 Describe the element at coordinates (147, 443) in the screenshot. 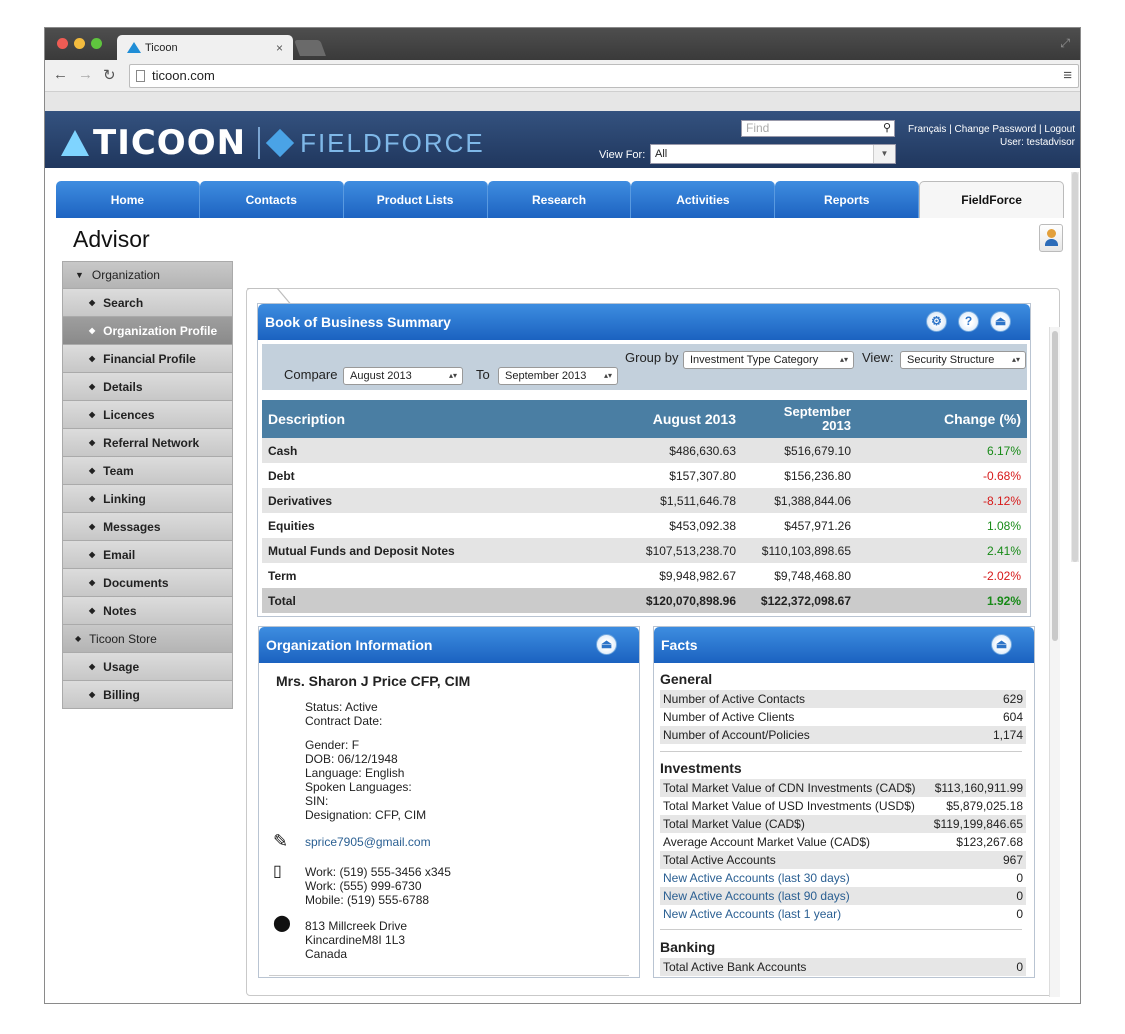

I see `sidebar-item-referral-network: ◆ Referral Network` at that location.